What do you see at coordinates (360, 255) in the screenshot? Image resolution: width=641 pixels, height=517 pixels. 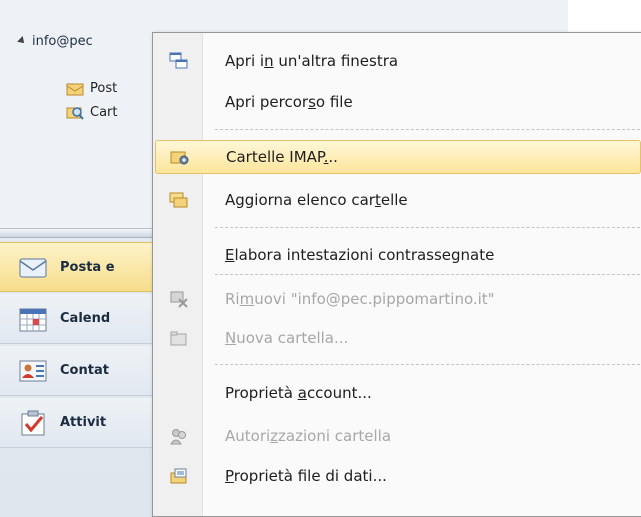 I see `menu-item-label: Elabora intestazioni contrassegnate` at bounding box center [360, 255].